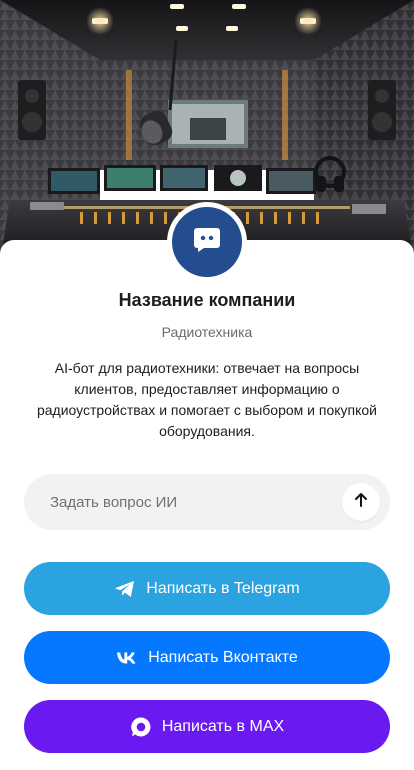 This screenshot has width=414, height=770. Describe the element at coordinates (223, 726) in the screenshot. I see `max-button-label: Написать в MAX` at that location.